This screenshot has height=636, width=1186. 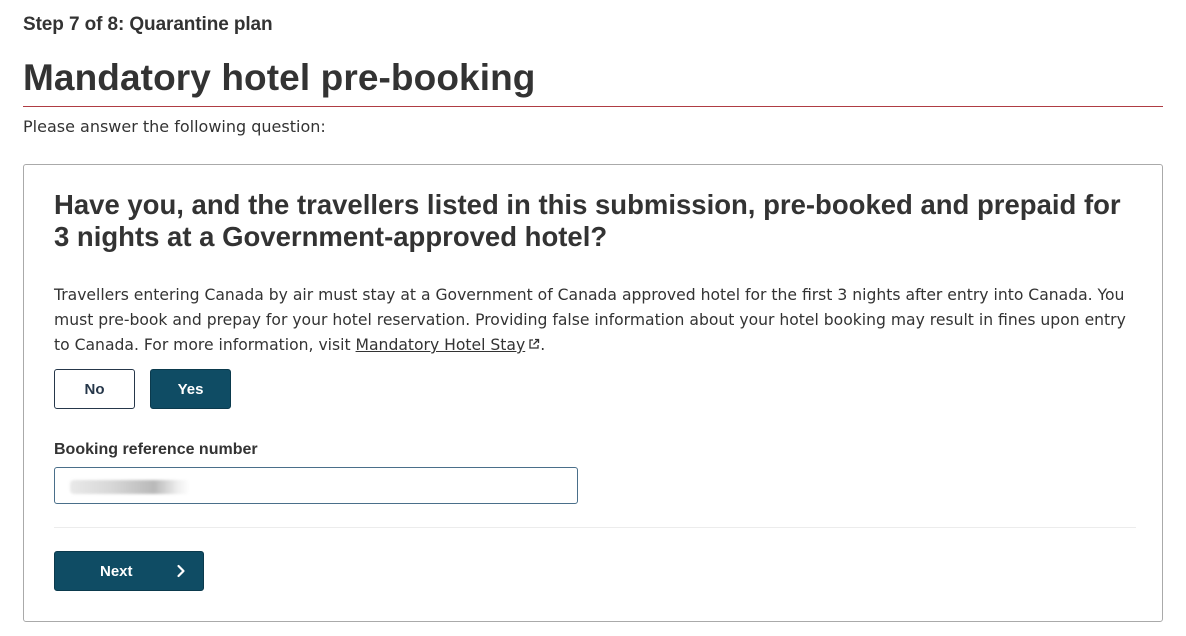 I want to click on booking-reference-input, so click(x=316, y=485).